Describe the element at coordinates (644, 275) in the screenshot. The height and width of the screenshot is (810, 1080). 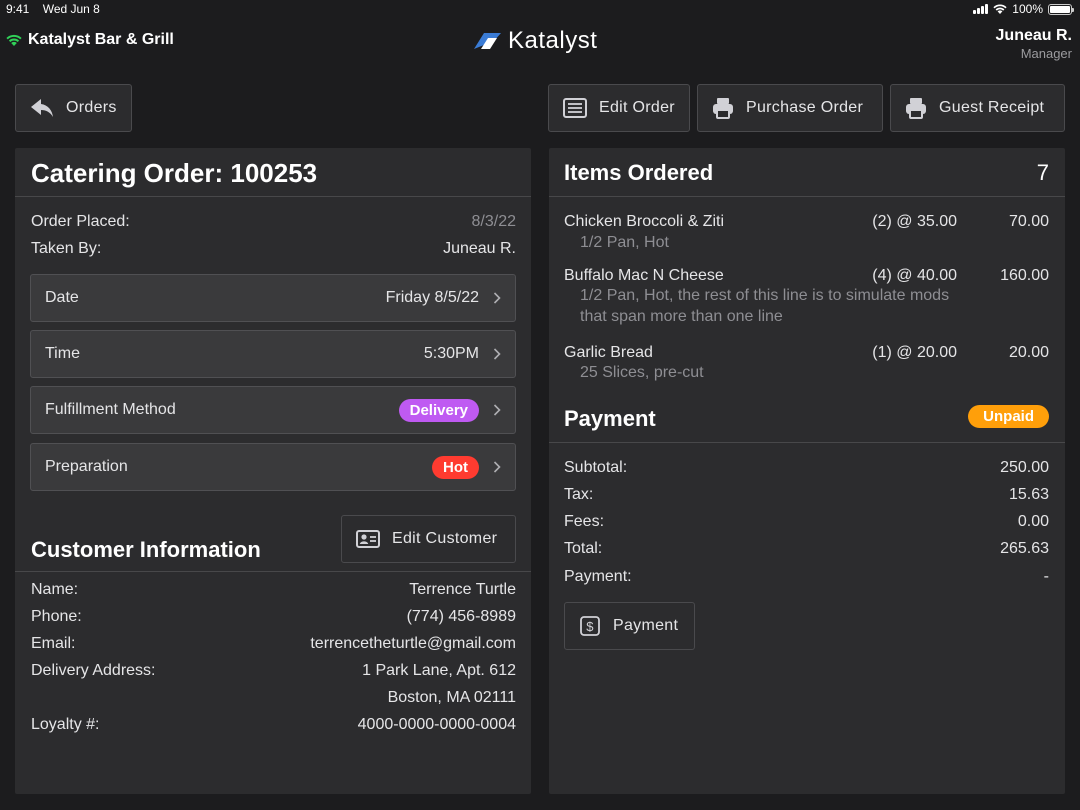
I see `item-name: Buffalo Mac N Cheese` at that location.